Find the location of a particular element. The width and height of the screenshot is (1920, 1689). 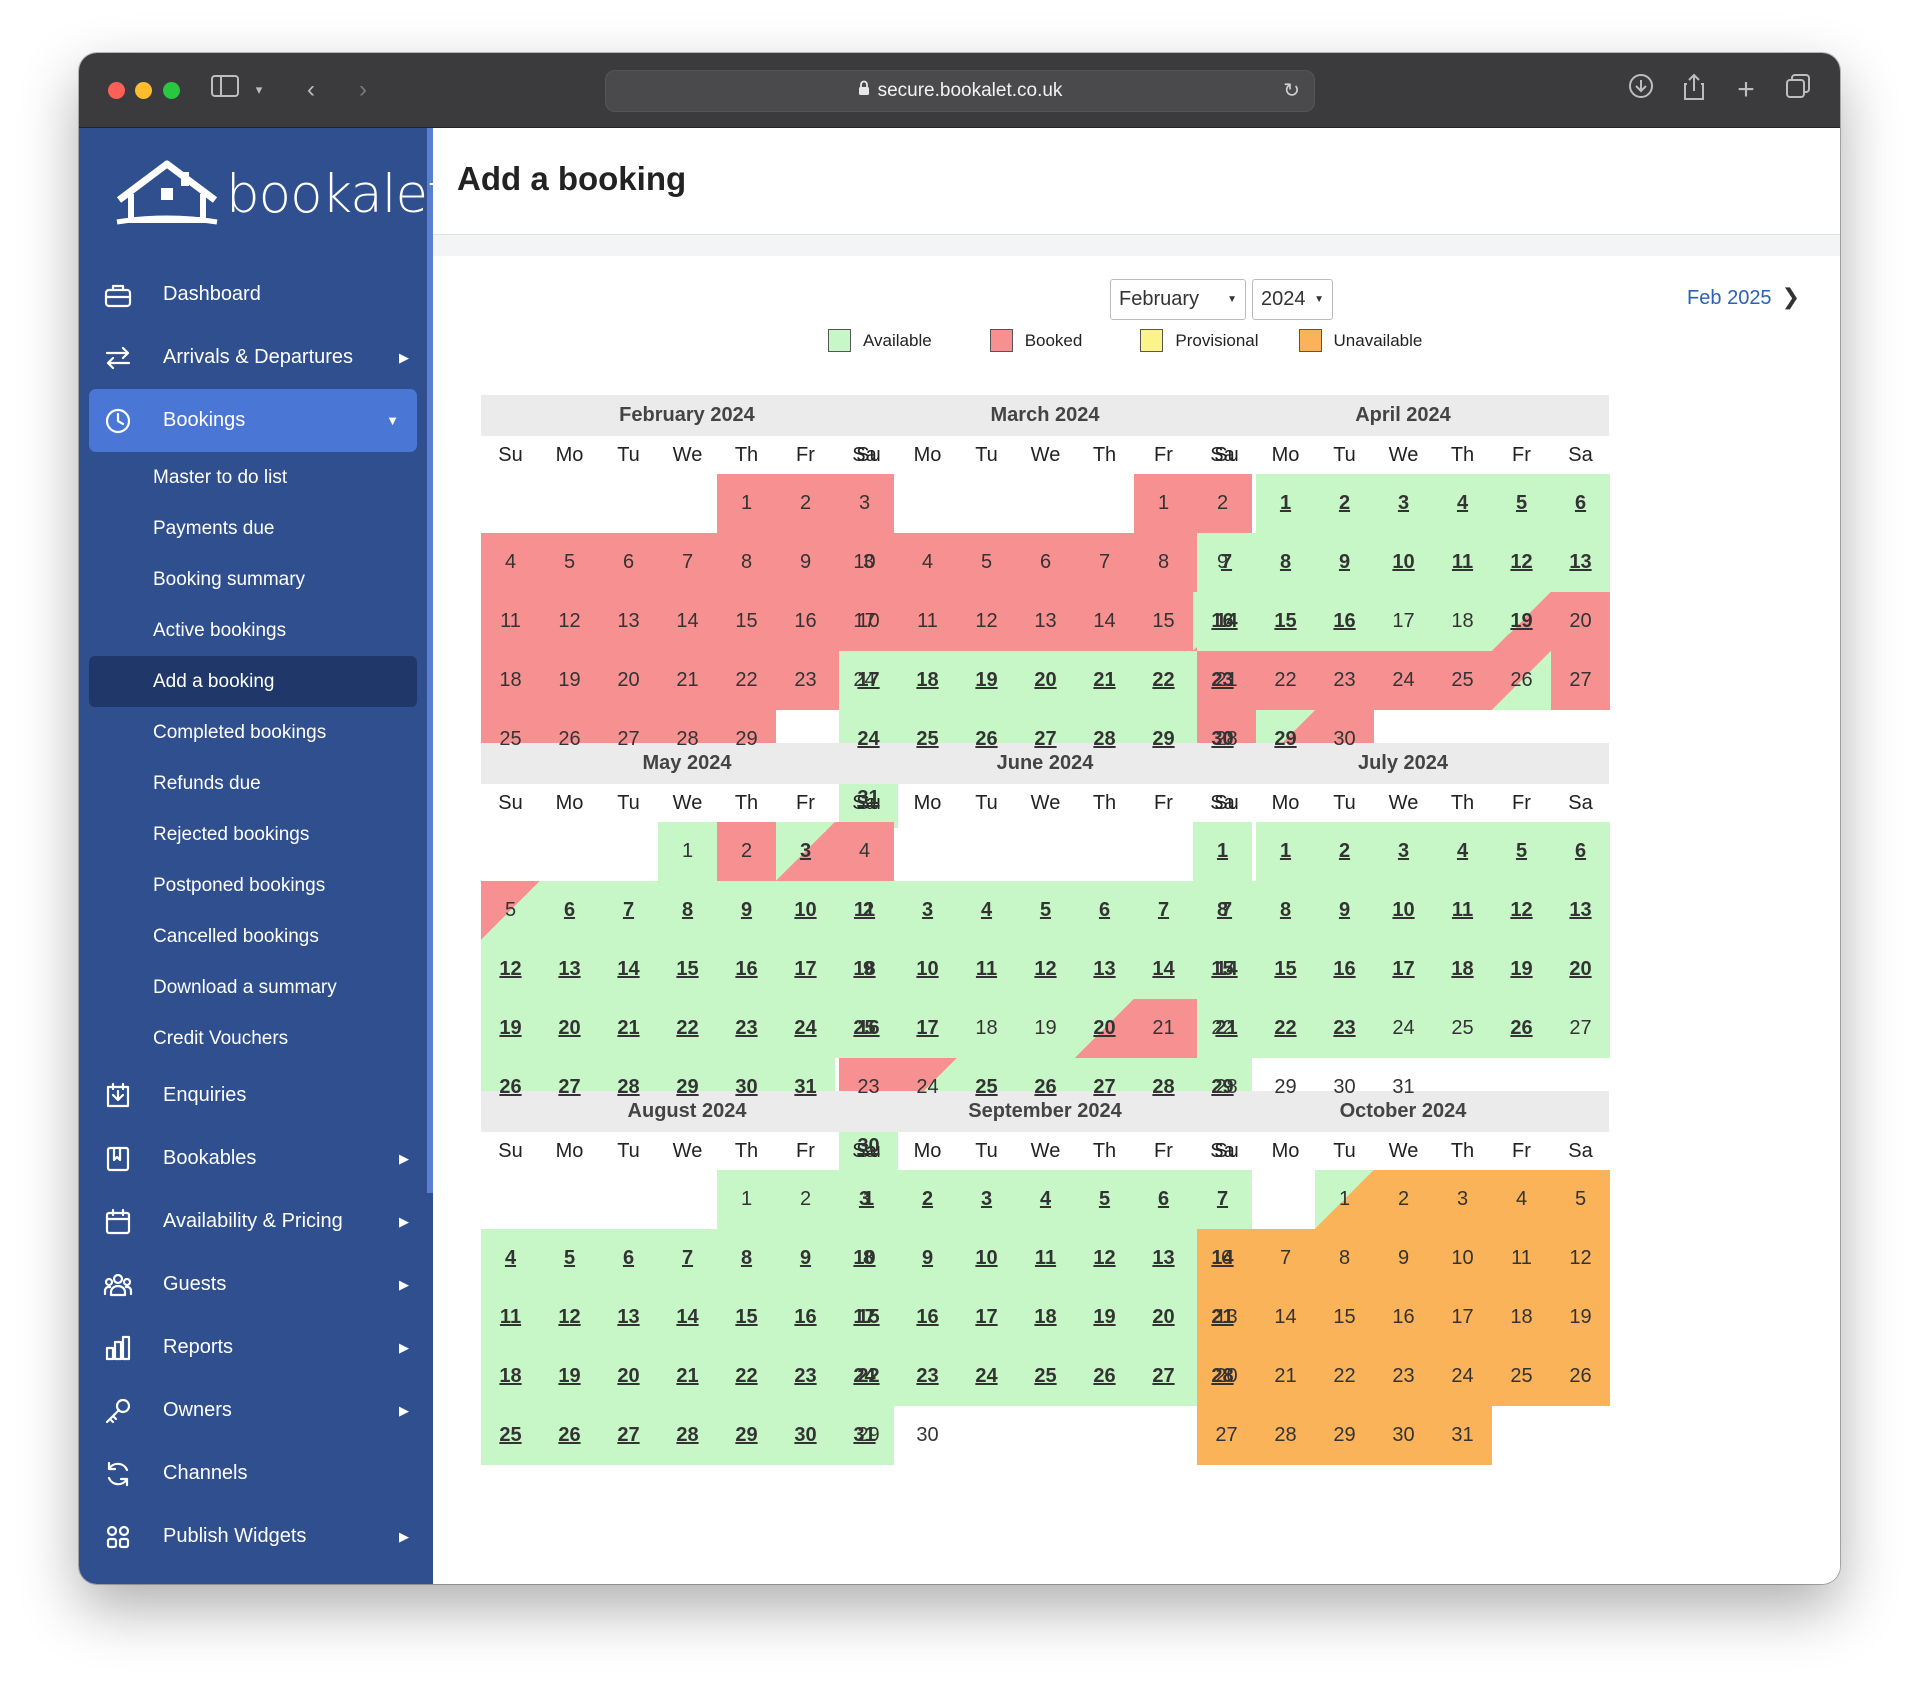

sidebar-item-enquiries: Enquiries is located at coordinates (253, 1095).